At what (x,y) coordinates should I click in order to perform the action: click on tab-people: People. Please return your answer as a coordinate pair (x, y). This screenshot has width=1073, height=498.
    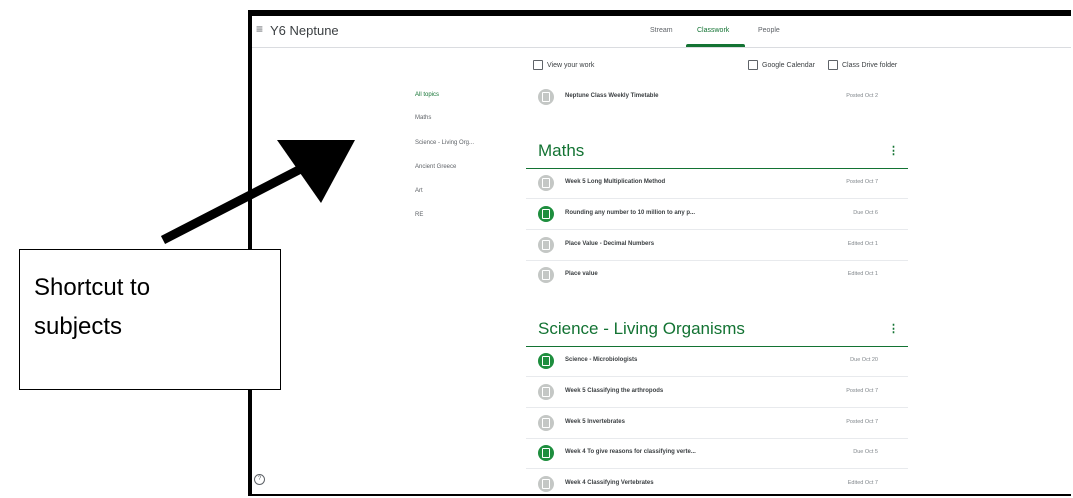
    Looking at the image, I should click on (769, 30).